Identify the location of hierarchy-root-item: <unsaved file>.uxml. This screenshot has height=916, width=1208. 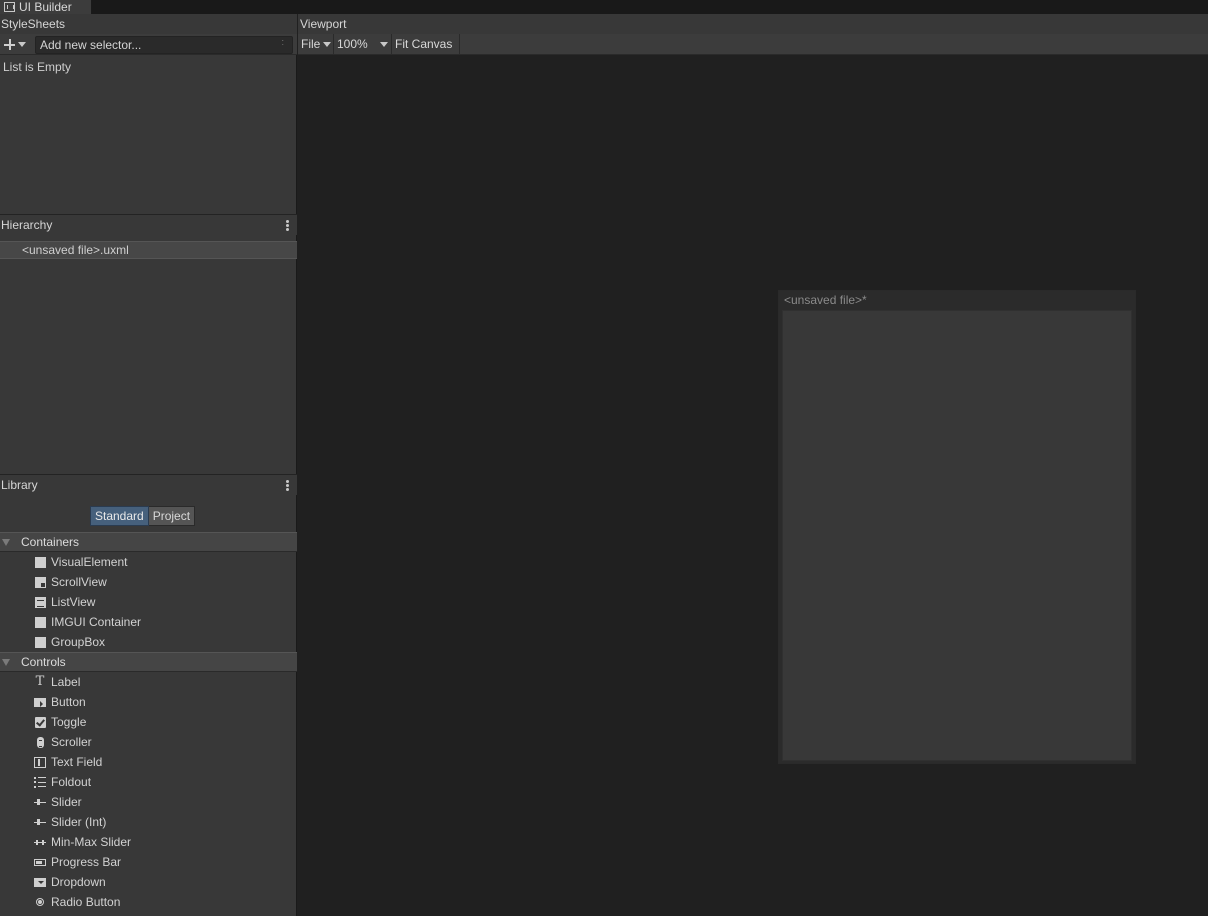
(148, 250).